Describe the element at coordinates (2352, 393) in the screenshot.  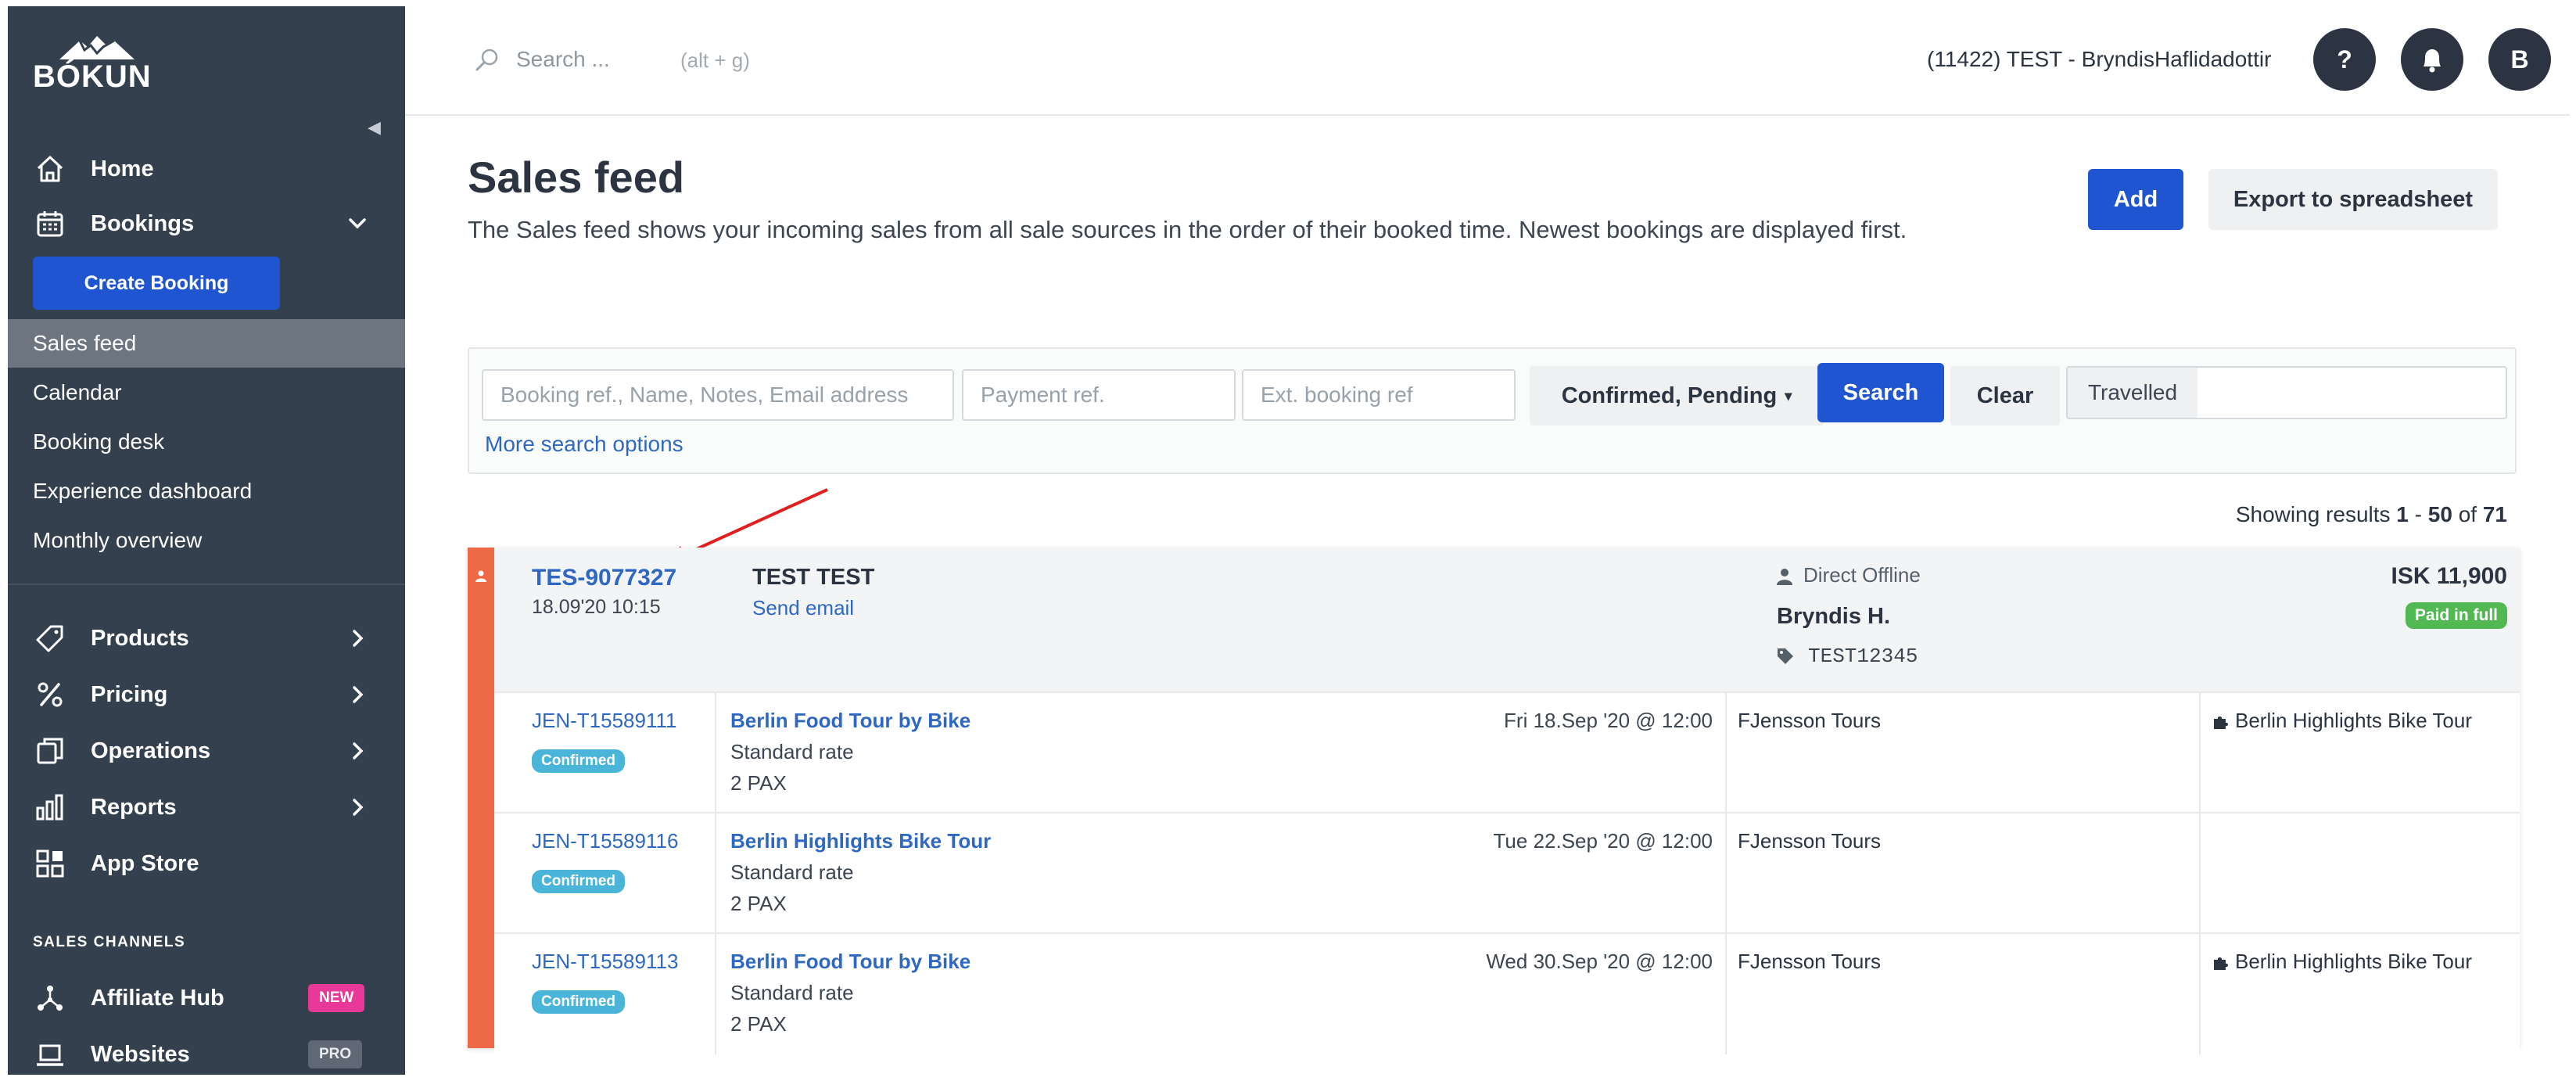
I see `travelled-date-input` at that location.